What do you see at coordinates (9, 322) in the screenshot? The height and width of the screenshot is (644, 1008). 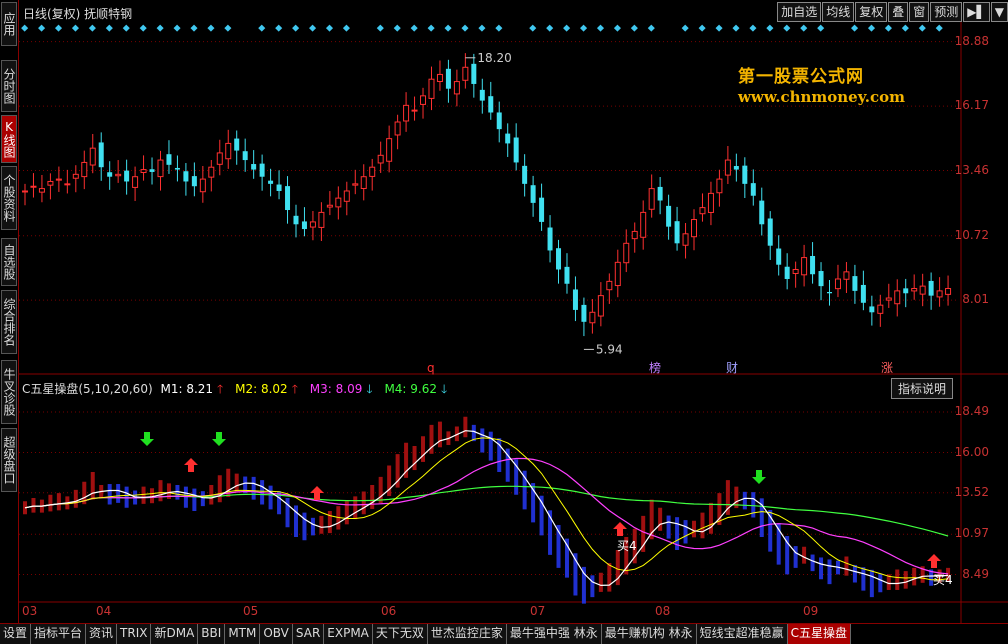 I see `sidebar-item-5: 综合排名` at bounding box center [9, 322].